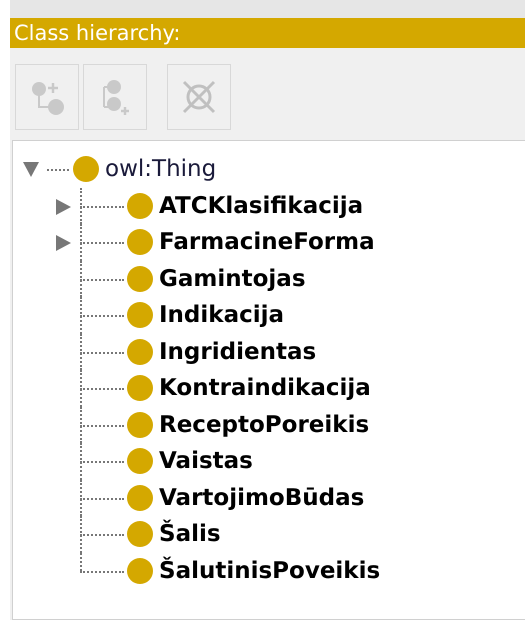  Describe the element at coordinates (206, 461) in the screenshot. I see `tree-item: Vaistas` at that location.